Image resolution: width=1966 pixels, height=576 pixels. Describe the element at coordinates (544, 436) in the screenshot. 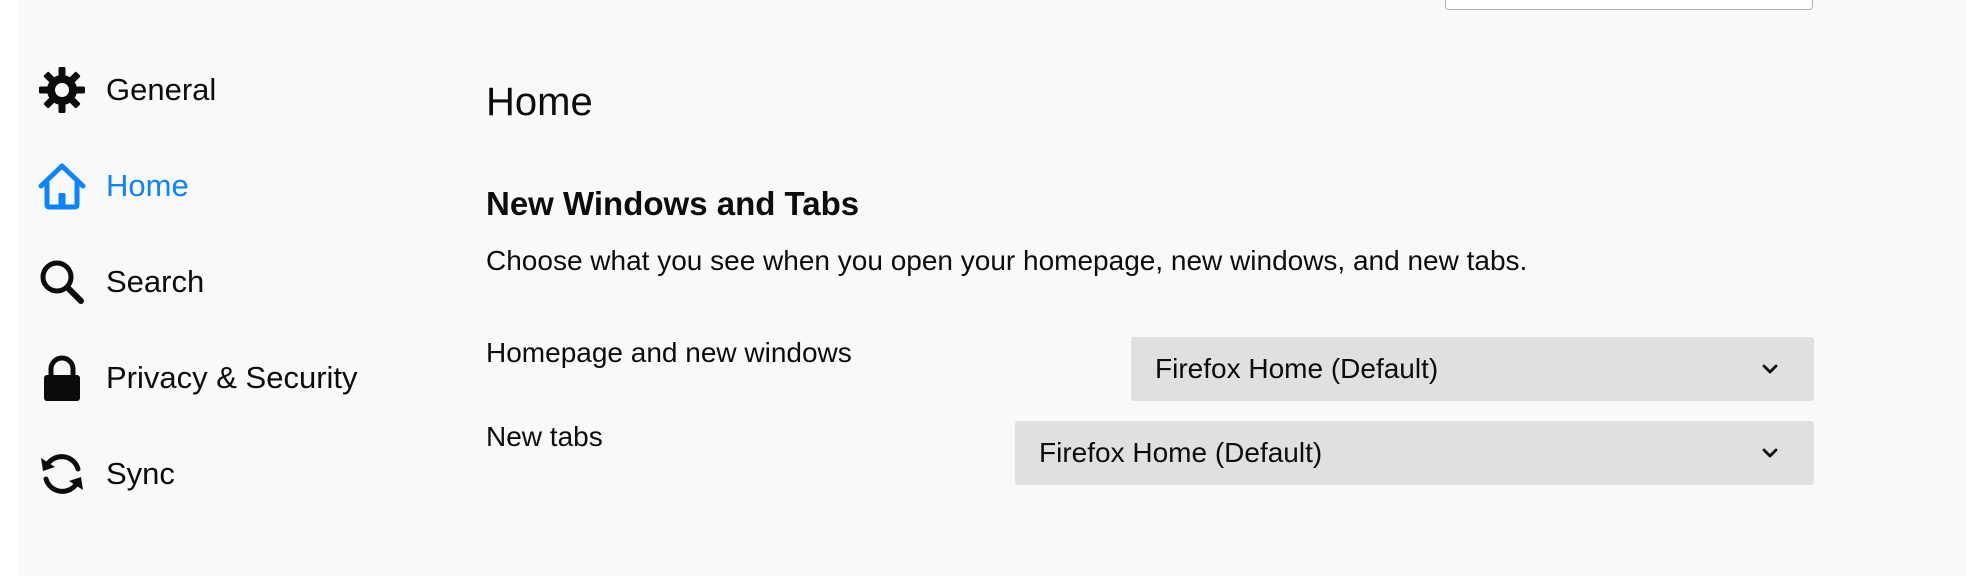

I see `new-tabs-label: New tabs` at that location.